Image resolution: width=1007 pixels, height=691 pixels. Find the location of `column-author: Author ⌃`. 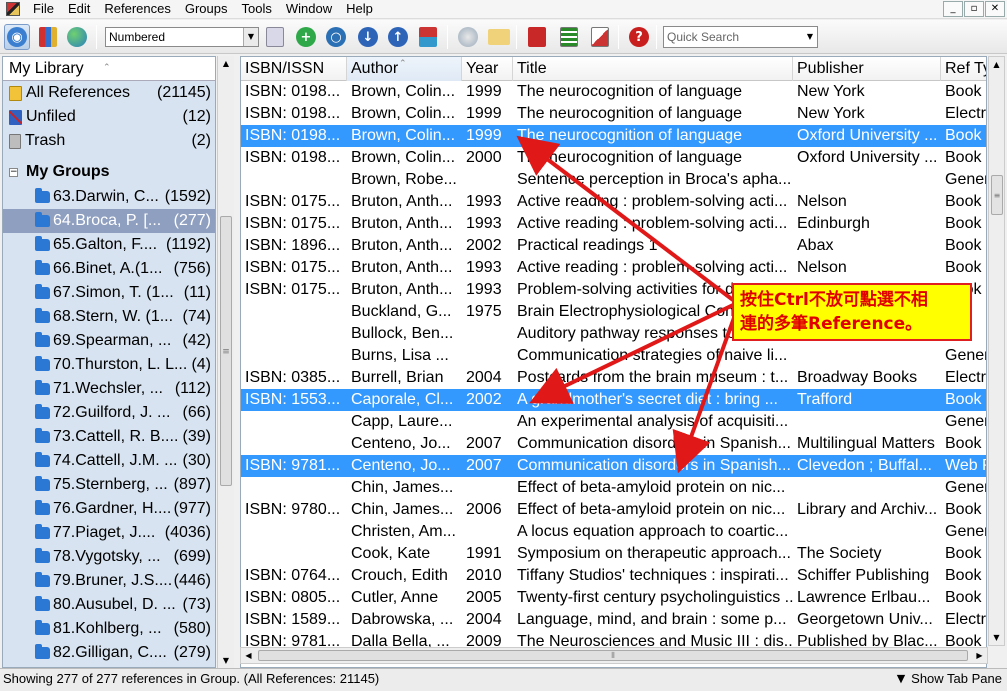

column-author: Author ⌃ is located at coordinates (404, 69).